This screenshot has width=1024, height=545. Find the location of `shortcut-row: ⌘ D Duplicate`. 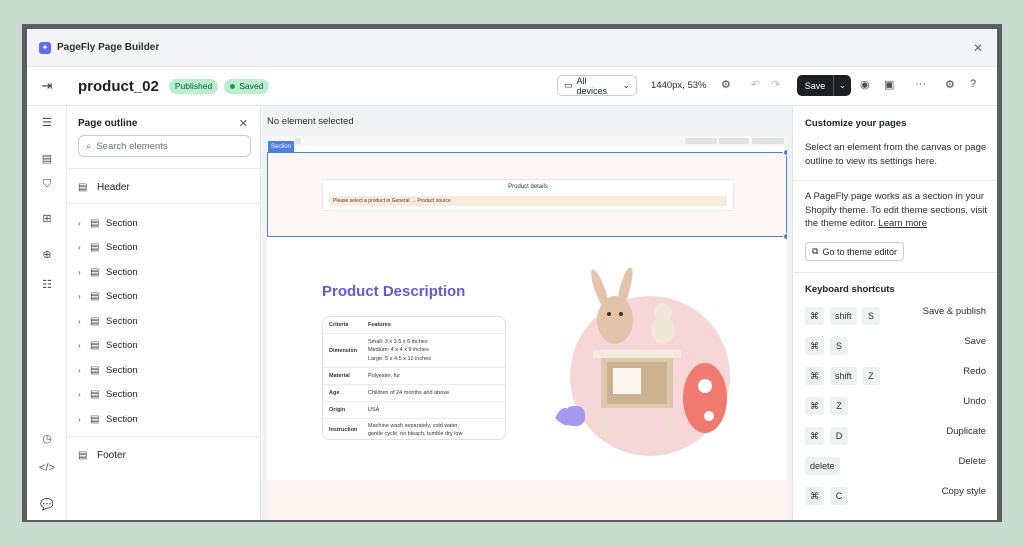

shortcut-row: ⌘ D Duplicate is located at coordinates (895, 435).